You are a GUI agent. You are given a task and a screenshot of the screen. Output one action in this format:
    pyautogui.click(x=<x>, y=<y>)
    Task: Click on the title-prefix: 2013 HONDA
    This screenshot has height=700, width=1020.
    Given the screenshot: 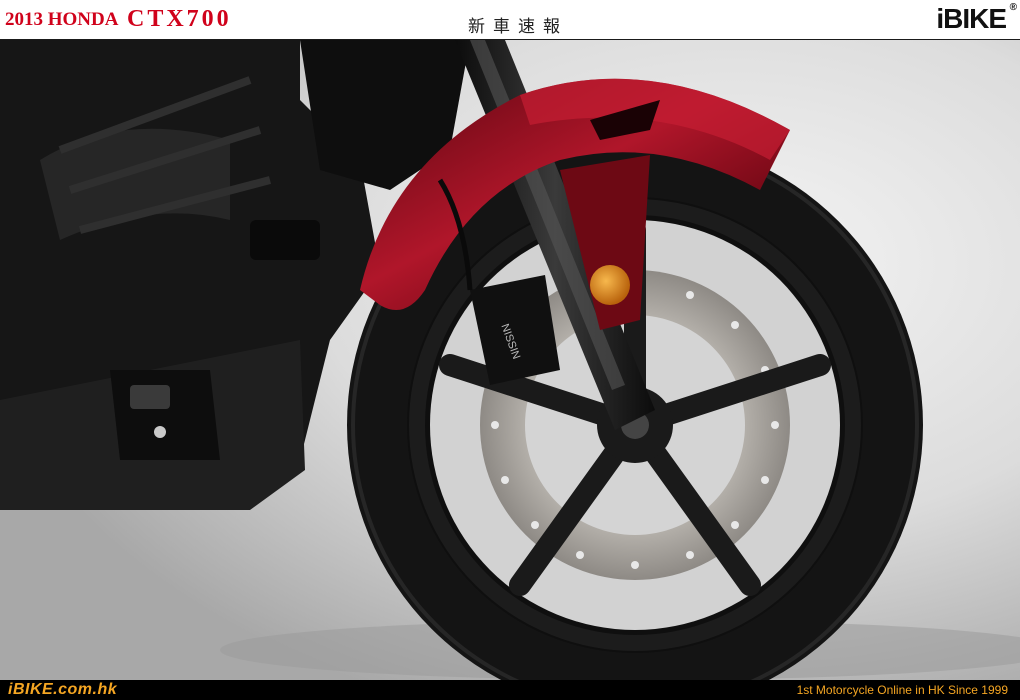 What is the action you would take?
    pyautogui.click(x=62, y=19)
    